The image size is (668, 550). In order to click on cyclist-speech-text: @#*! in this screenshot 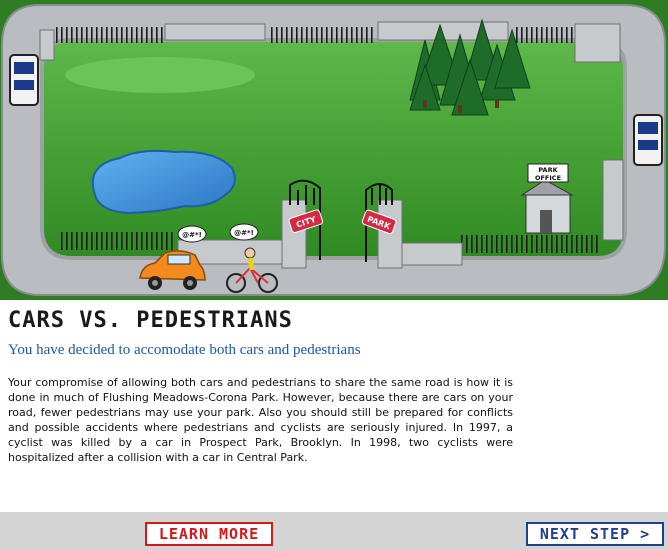, I will do `click(244, 233)`.